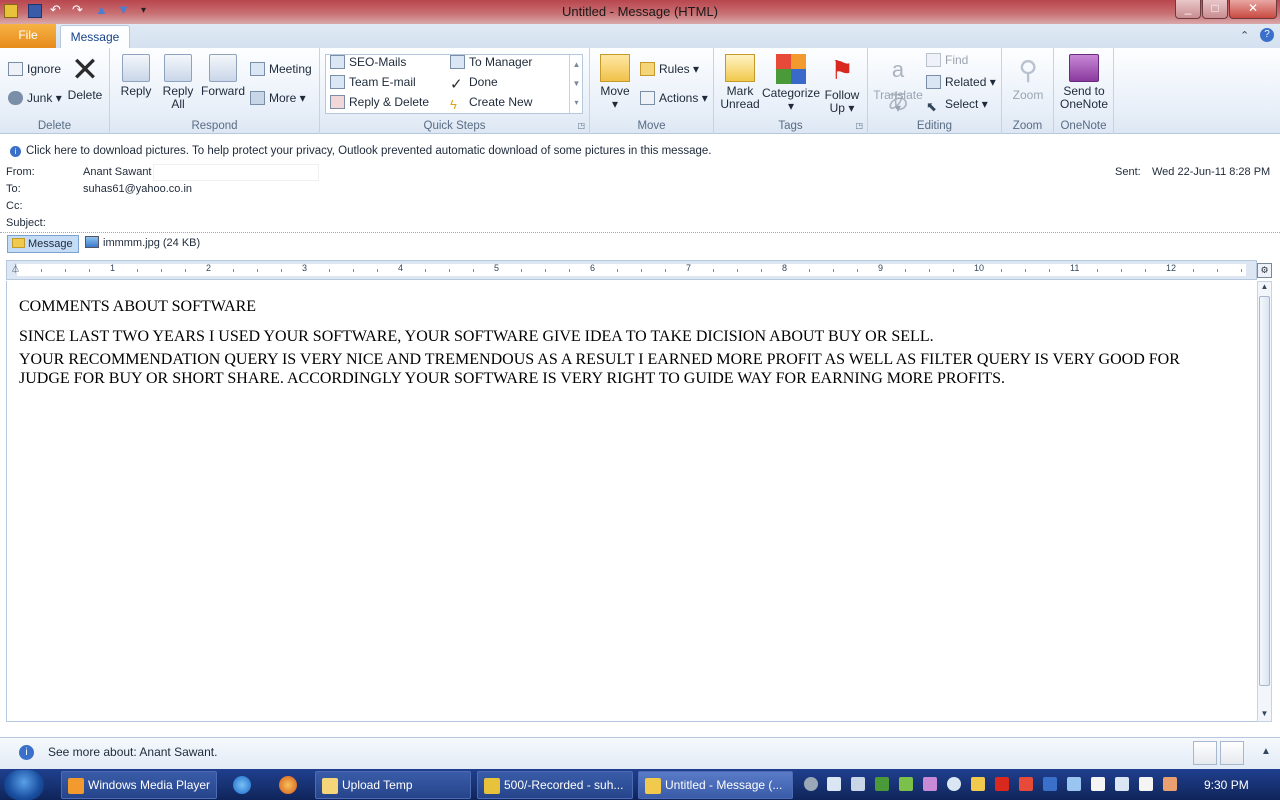  What do you see at coordinates (842, 84) in the screenshot?
I see `follow-up-button: ⚑ Follow Up ▾` at bounding box center [842, 84].